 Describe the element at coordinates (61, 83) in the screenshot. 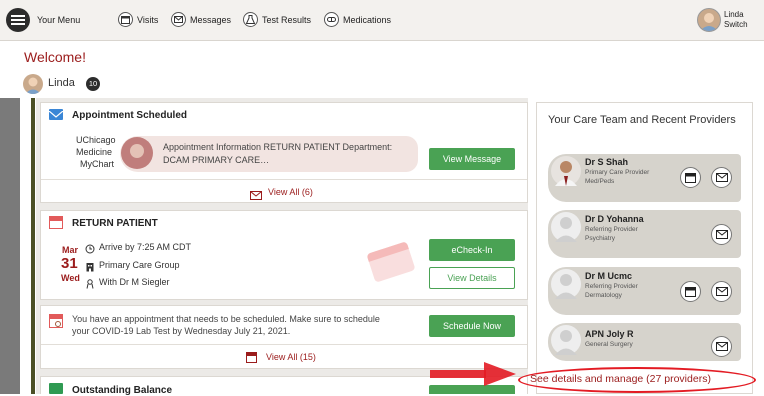

I see `patient-name: Linda` at that location.